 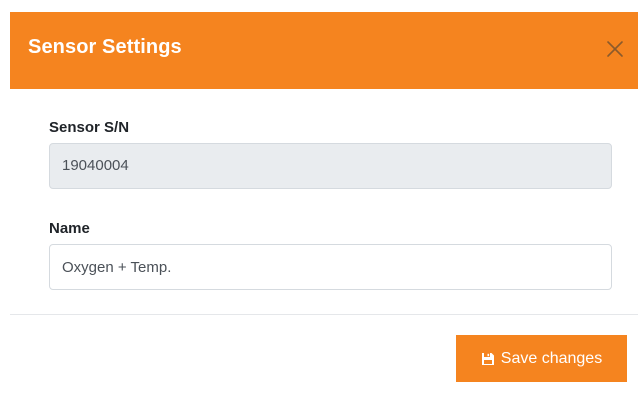 I want to click on close-icon, so click(x=615, y=49).